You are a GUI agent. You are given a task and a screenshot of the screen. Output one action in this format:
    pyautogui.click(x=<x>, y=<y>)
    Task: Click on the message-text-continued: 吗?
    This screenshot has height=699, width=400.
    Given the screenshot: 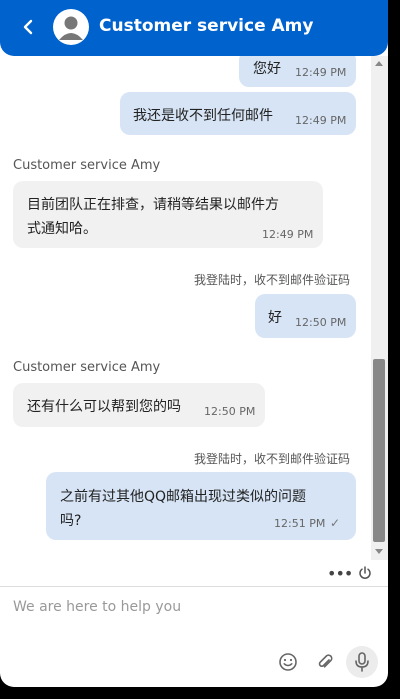 What is the action you would take?
    pyautogui.click(x=71, y=521)
    